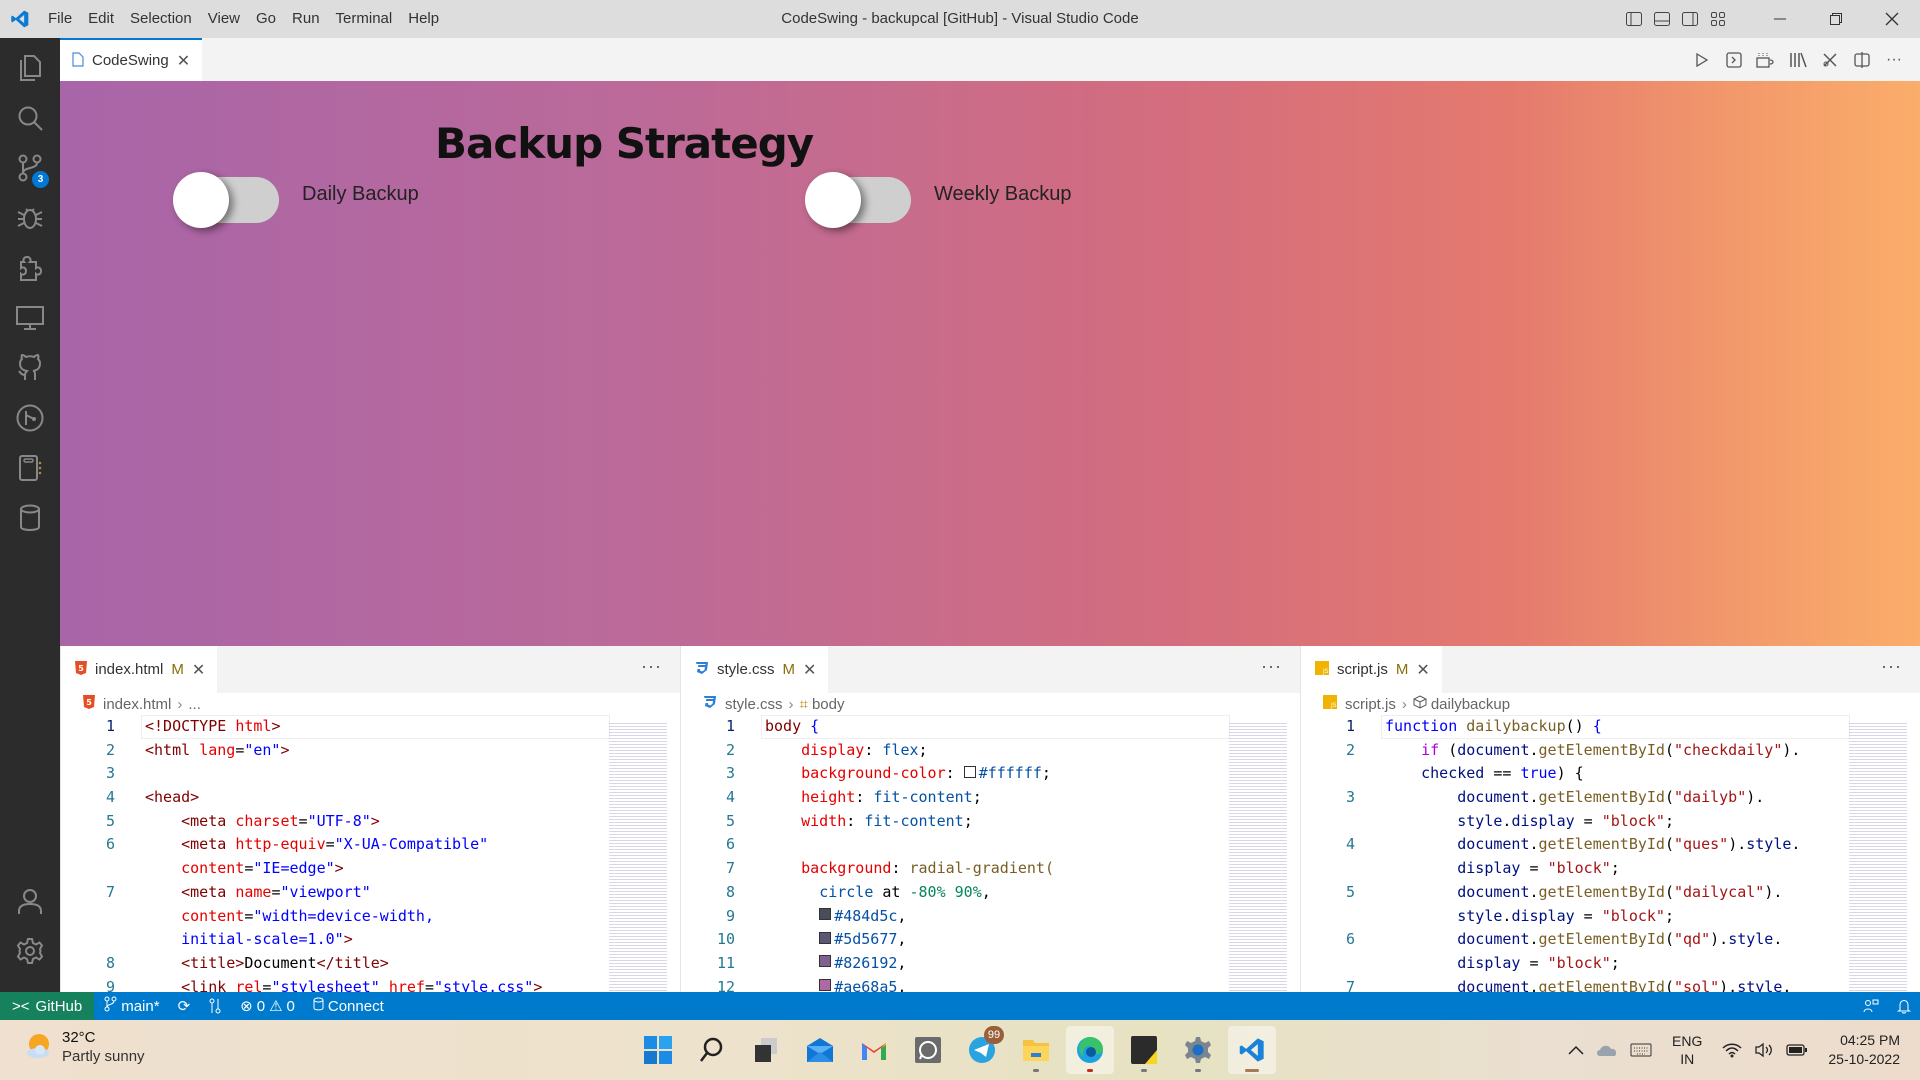 The image size is (1920, 1080). I want to click on code-line: initial-scale=1.0">, so click(370, 940).